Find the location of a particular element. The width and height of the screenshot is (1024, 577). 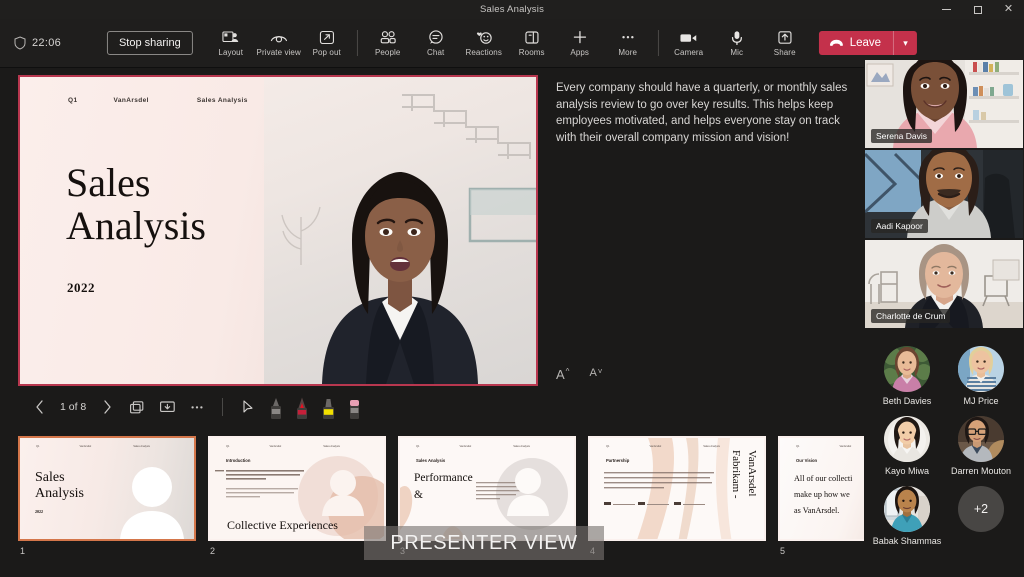

thumbnail-5-kicker: Our Vision is located at coordinates (807, 460).